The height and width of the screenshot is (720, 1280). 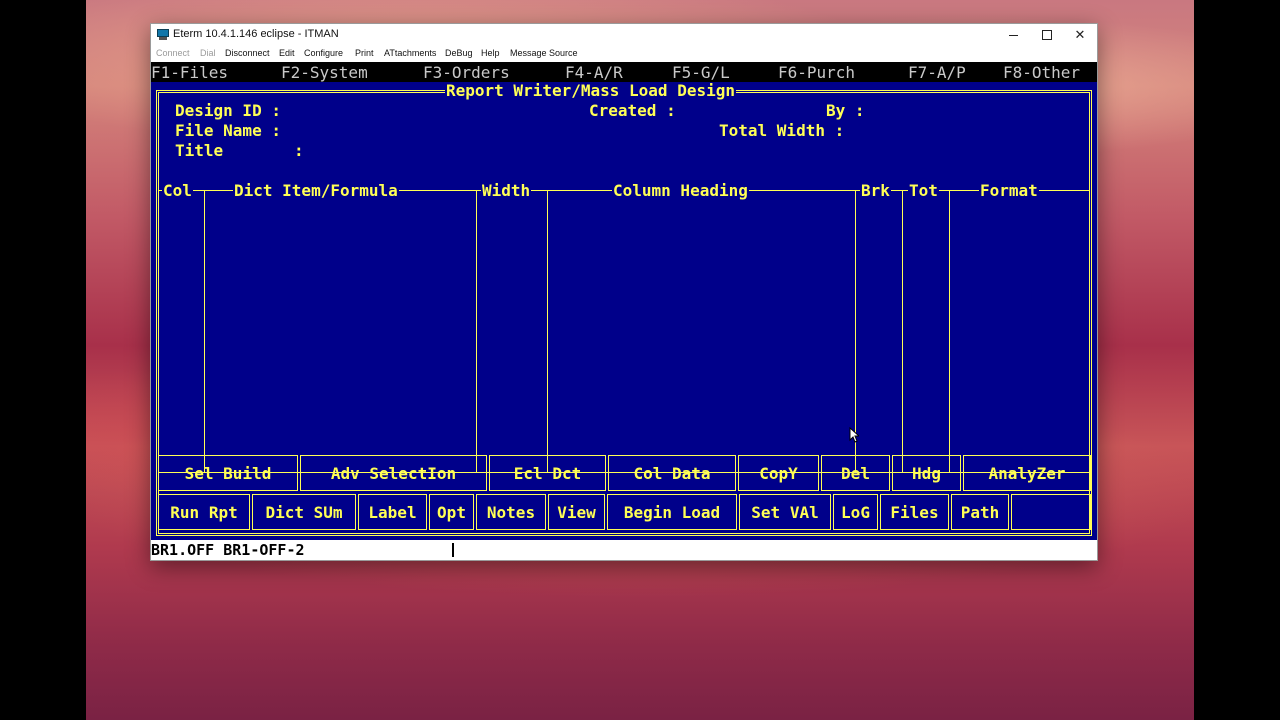 I want to click on menu-help: Help, so click(x=490, y=53).